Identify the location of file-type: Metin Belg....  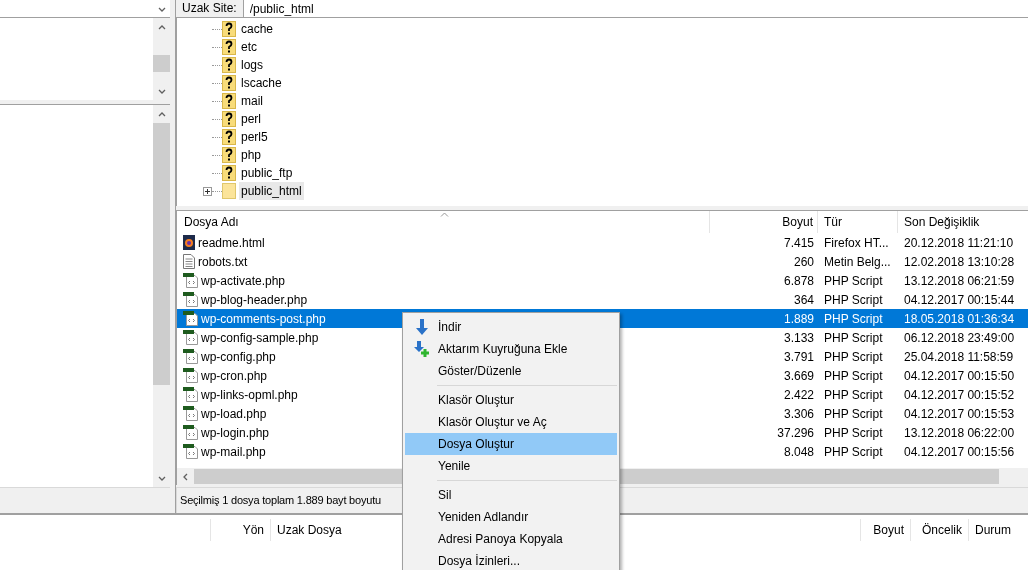
(857, 262).